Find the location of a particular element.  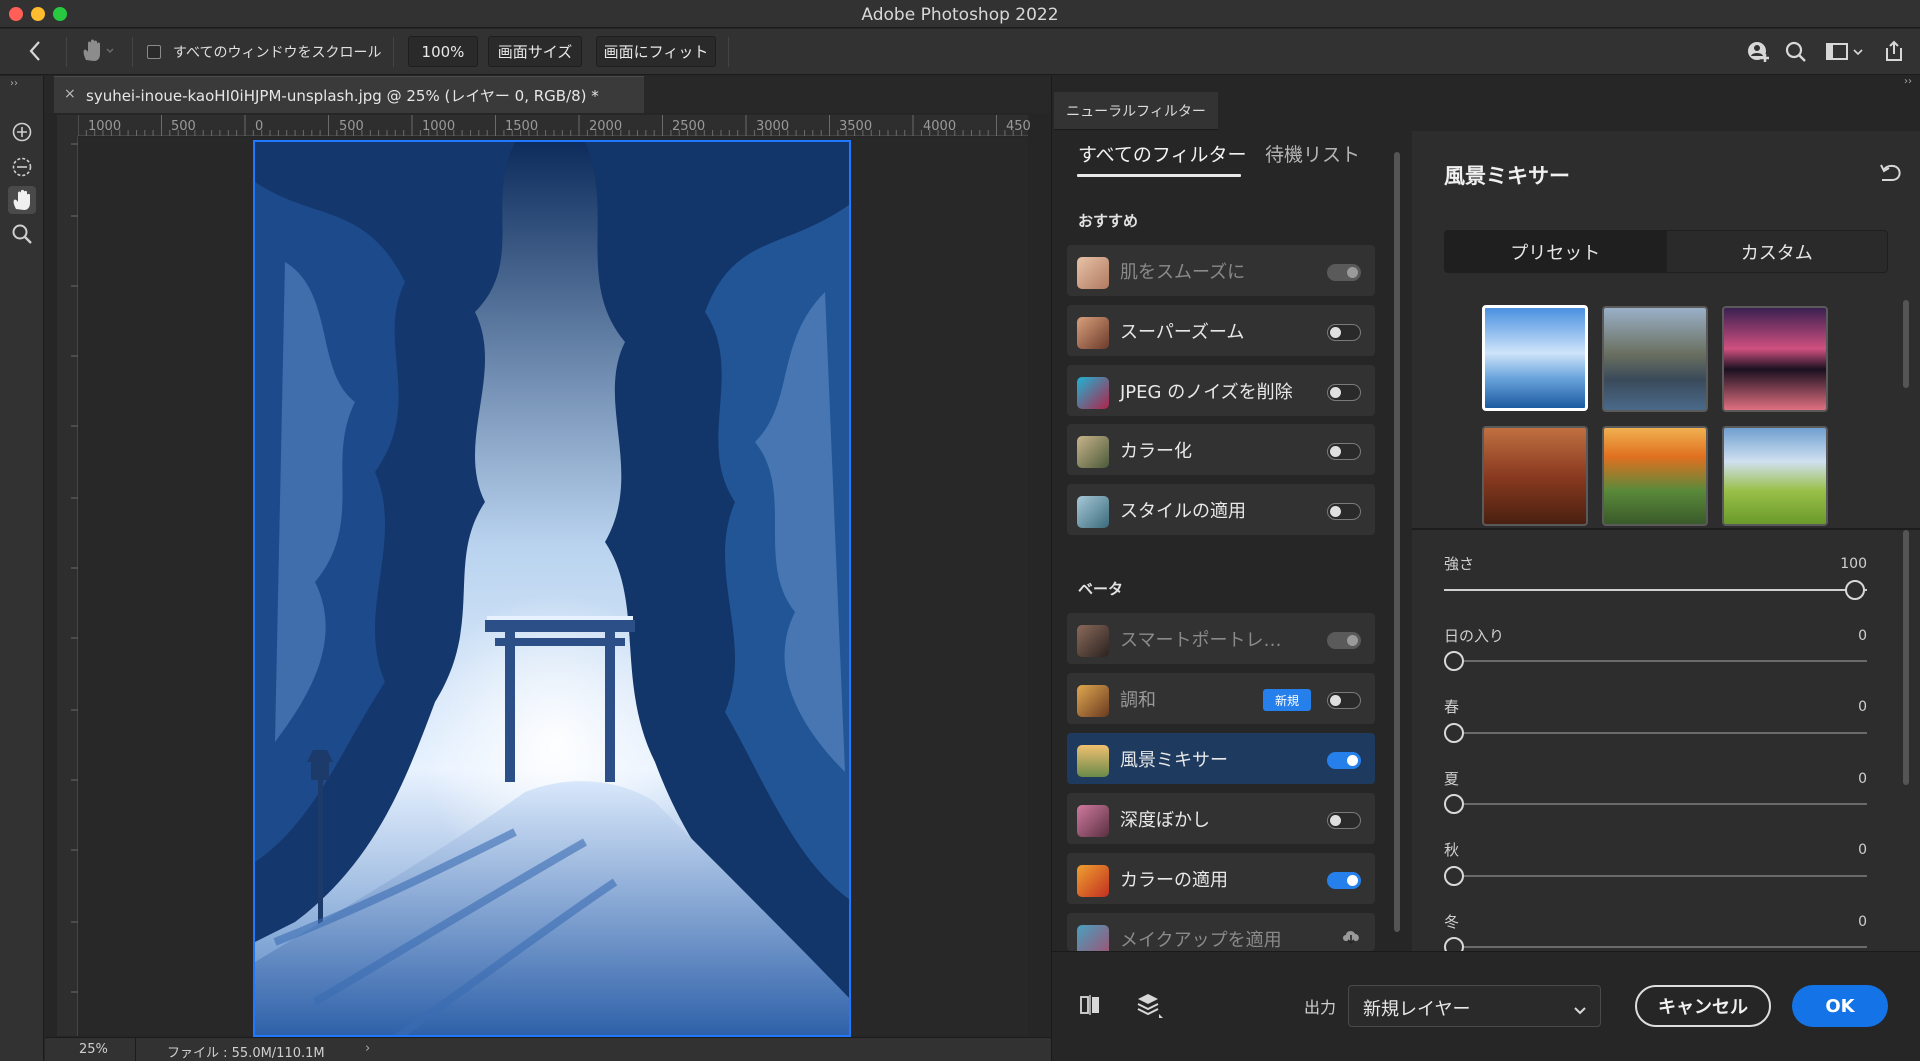

winter-slider-knob is located at coordinates (1454, 944).